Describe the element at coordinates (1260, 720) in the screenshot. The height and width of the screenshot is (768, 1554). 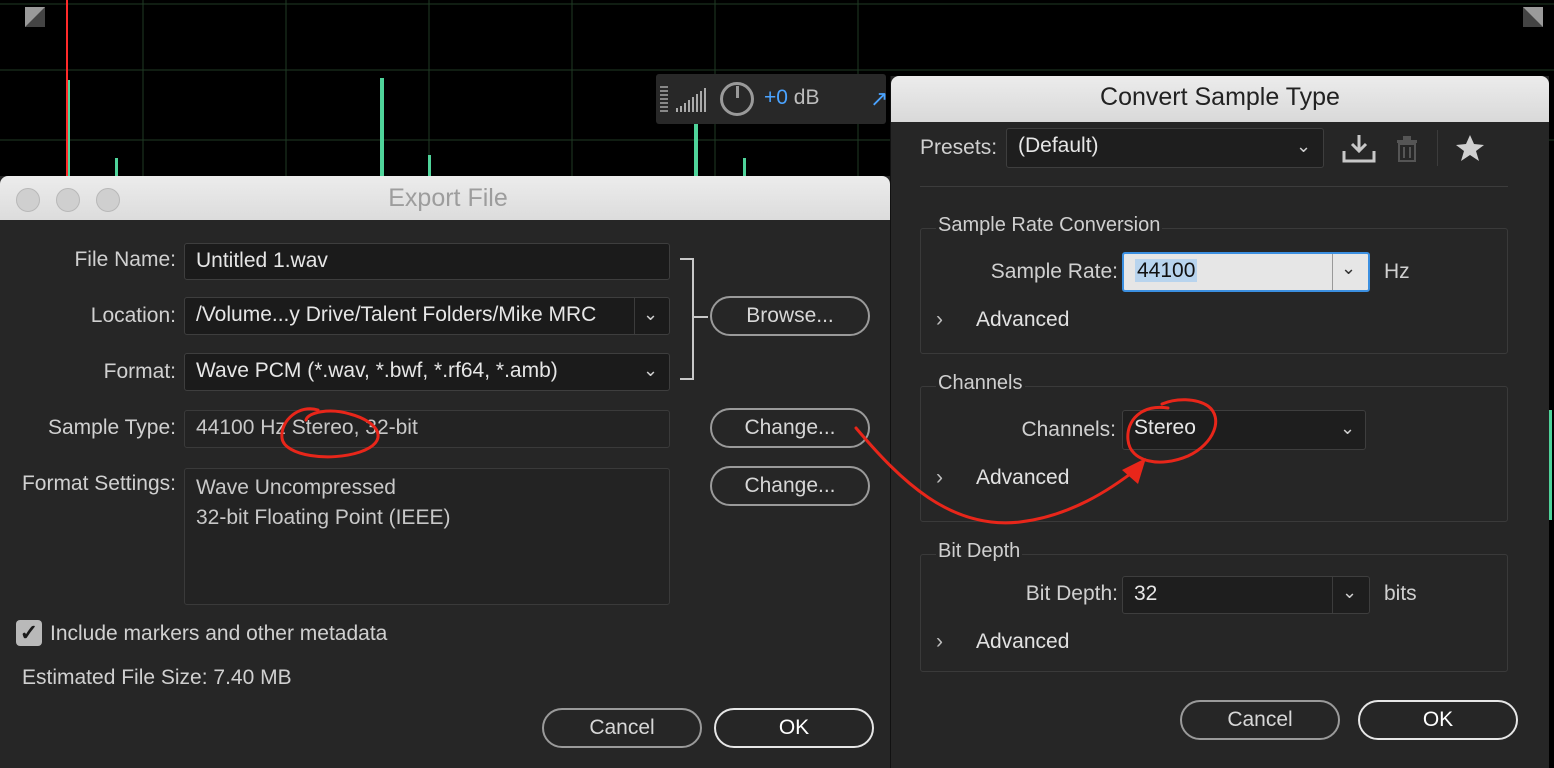
I see `convert-cancel-button: Cancel` at that location.